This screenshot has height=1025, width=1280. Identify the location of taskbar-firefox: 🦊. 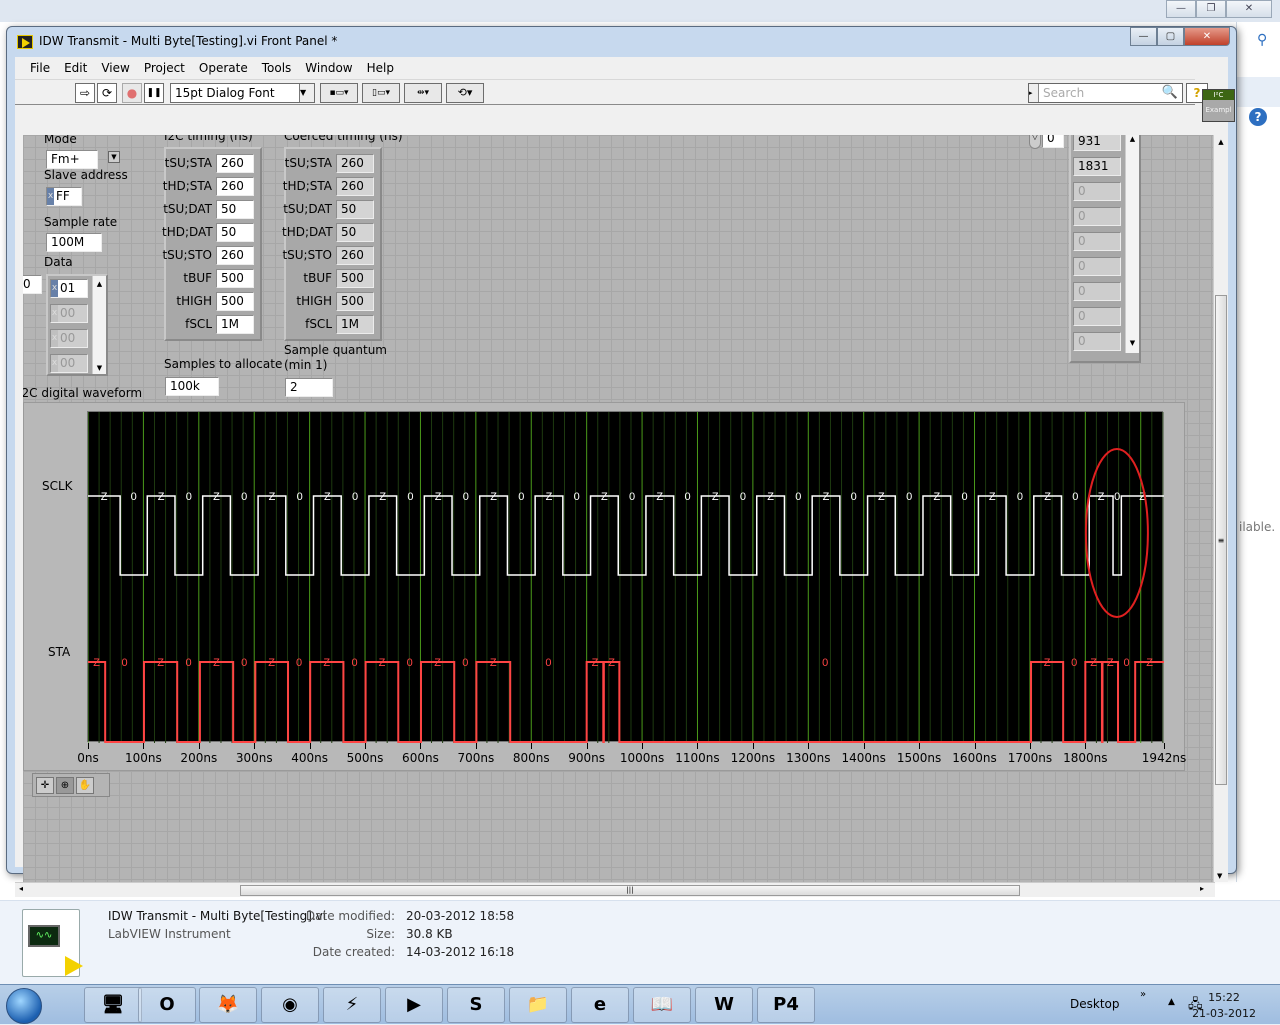
(228, 1005).